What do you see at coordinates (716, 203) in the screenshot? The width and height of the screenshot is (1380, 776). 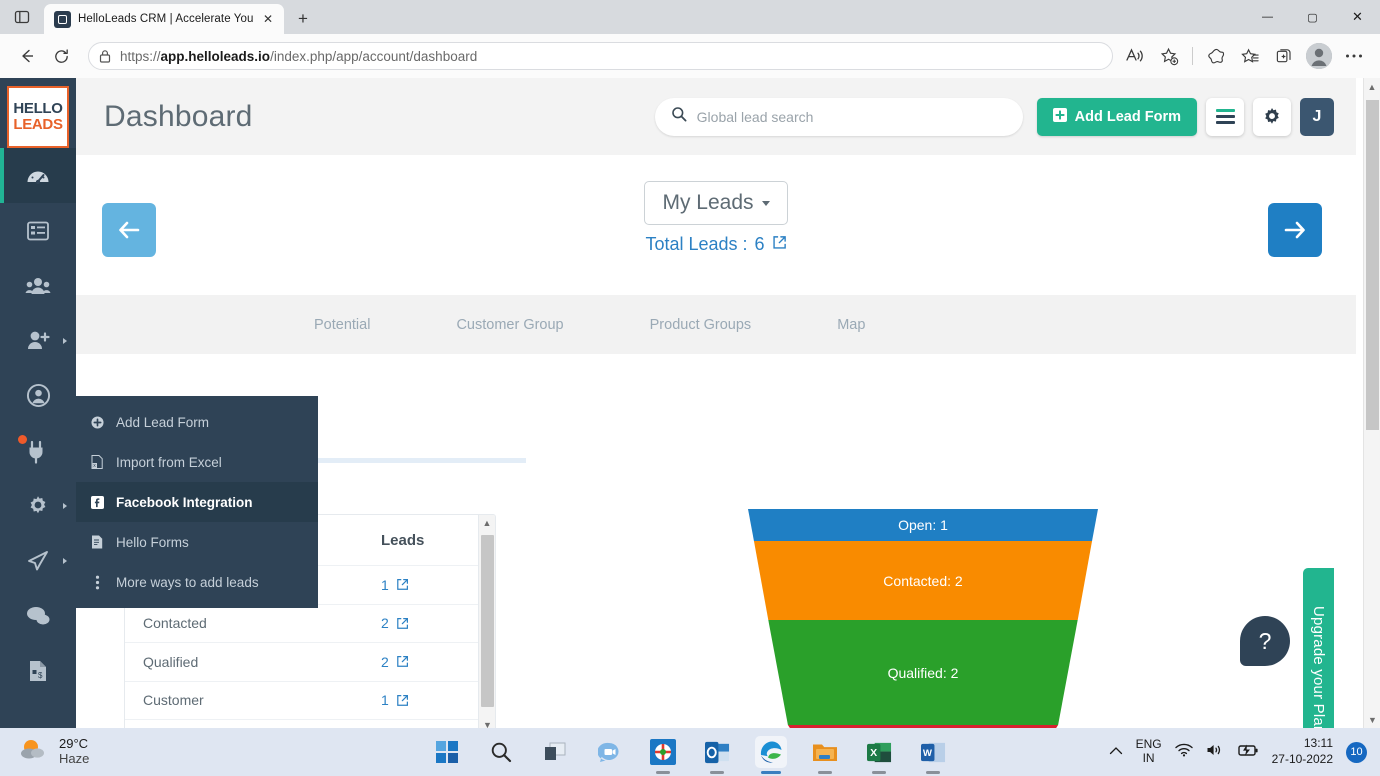 I see `my-leads-dropdown: My Leads` at bounding box center [716, 203].